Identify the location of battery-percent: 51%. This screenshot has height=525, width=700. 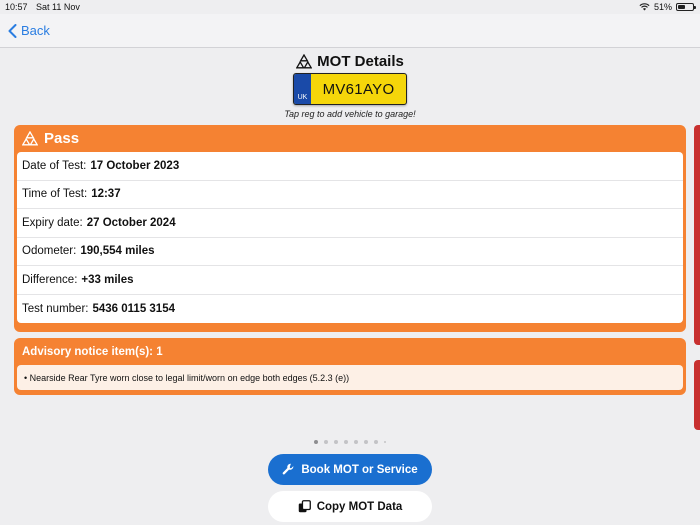
(662, 7).